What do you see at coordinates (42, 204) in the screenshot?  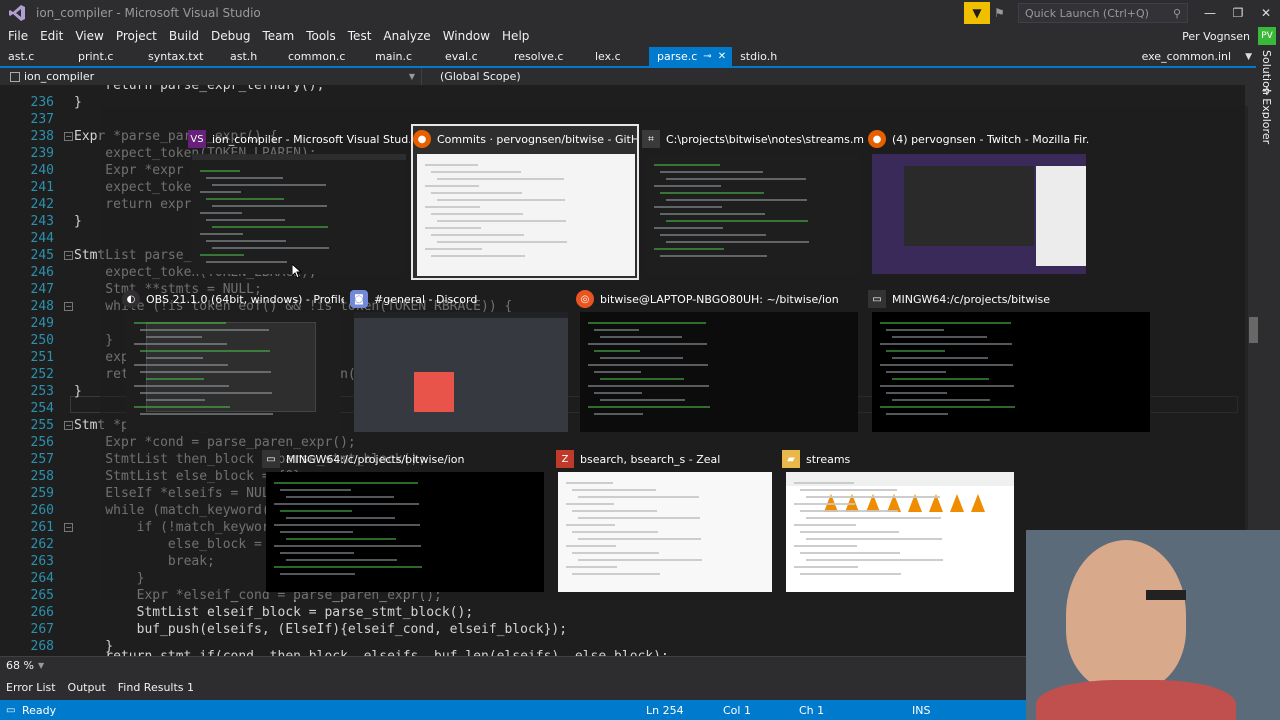 I see `line-number: 242` at bounding box center [42, 204].